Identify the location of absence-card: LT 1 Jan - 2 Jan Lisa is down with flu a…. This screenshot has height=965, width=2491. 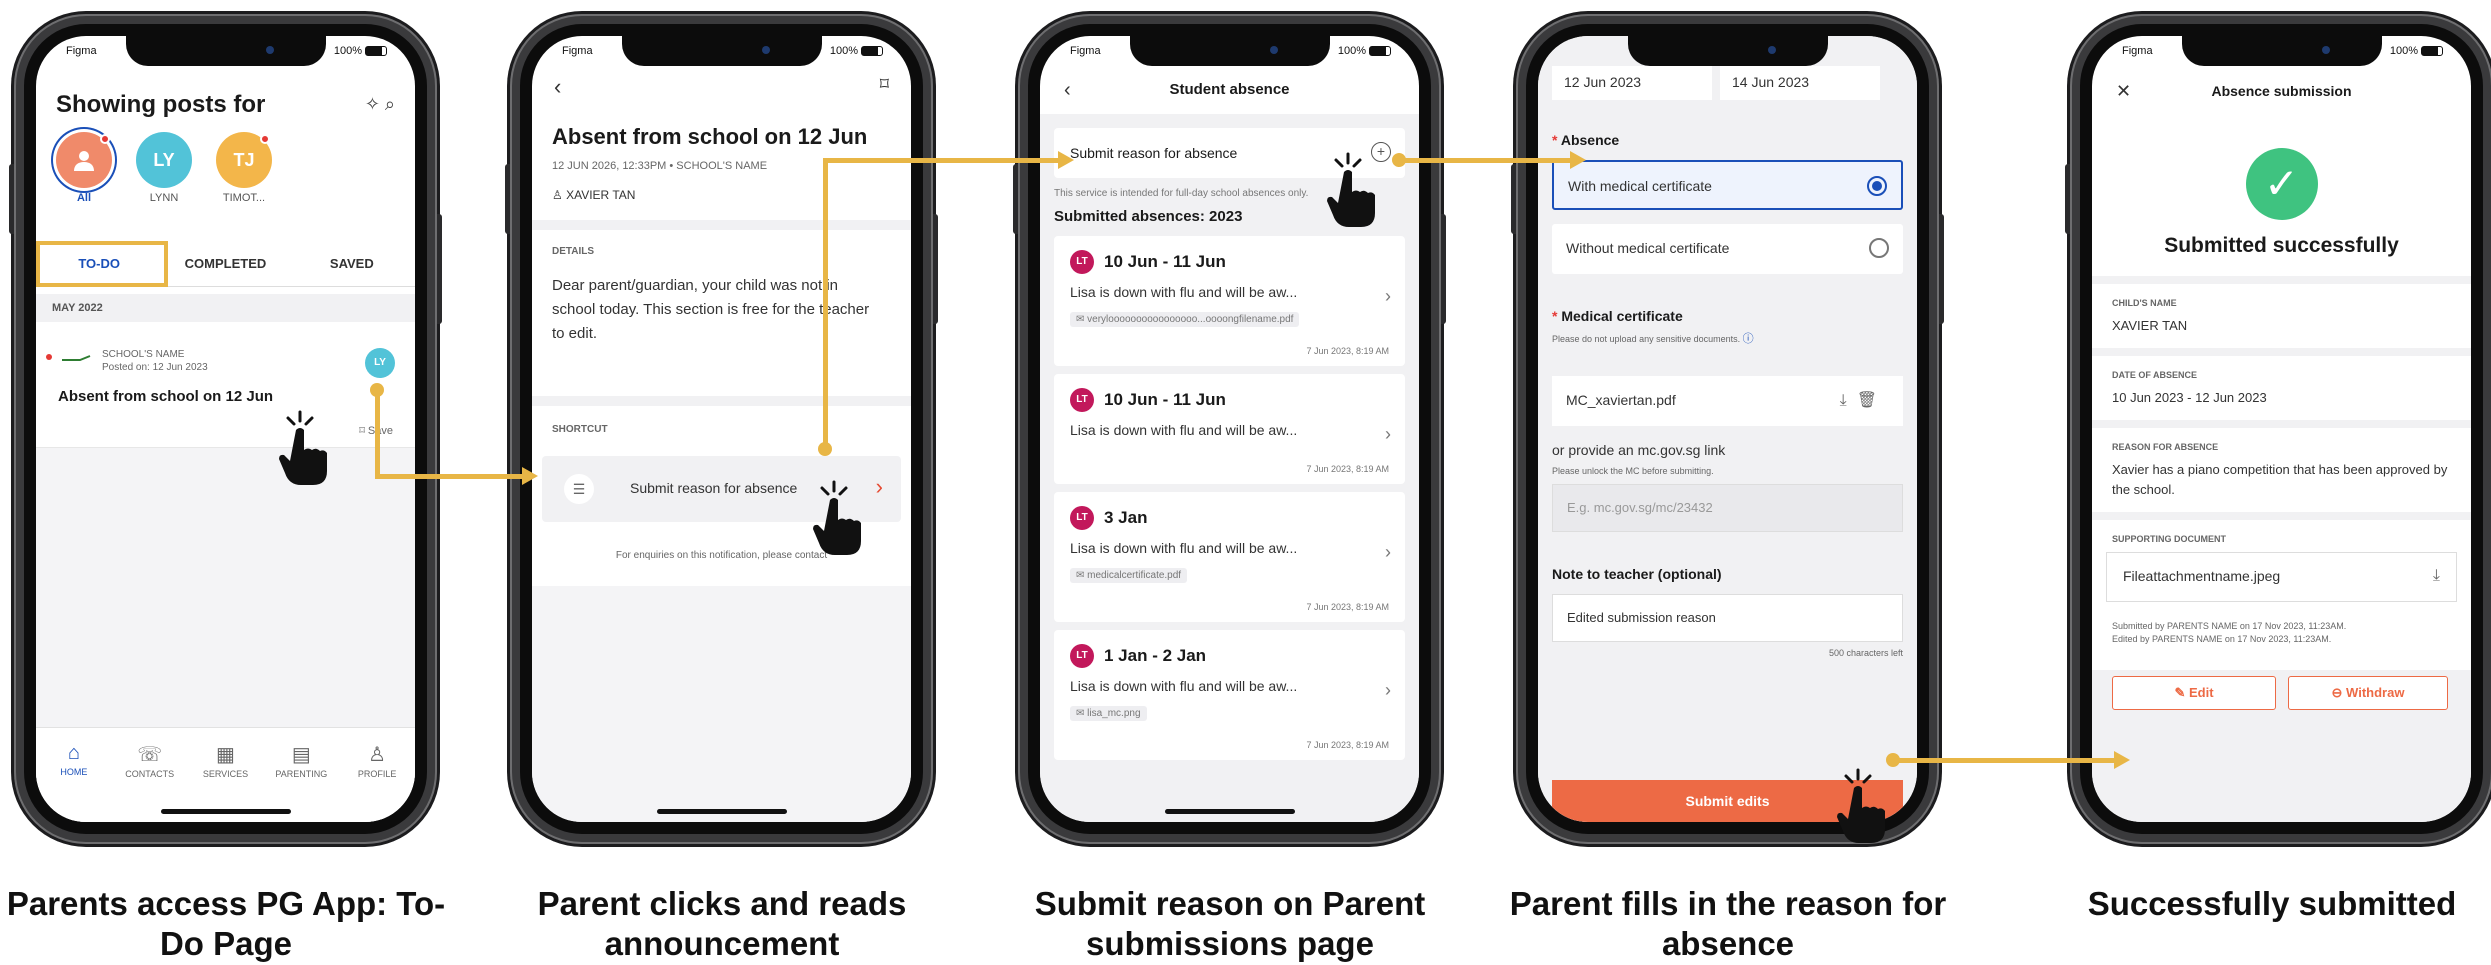
(1229, 695).